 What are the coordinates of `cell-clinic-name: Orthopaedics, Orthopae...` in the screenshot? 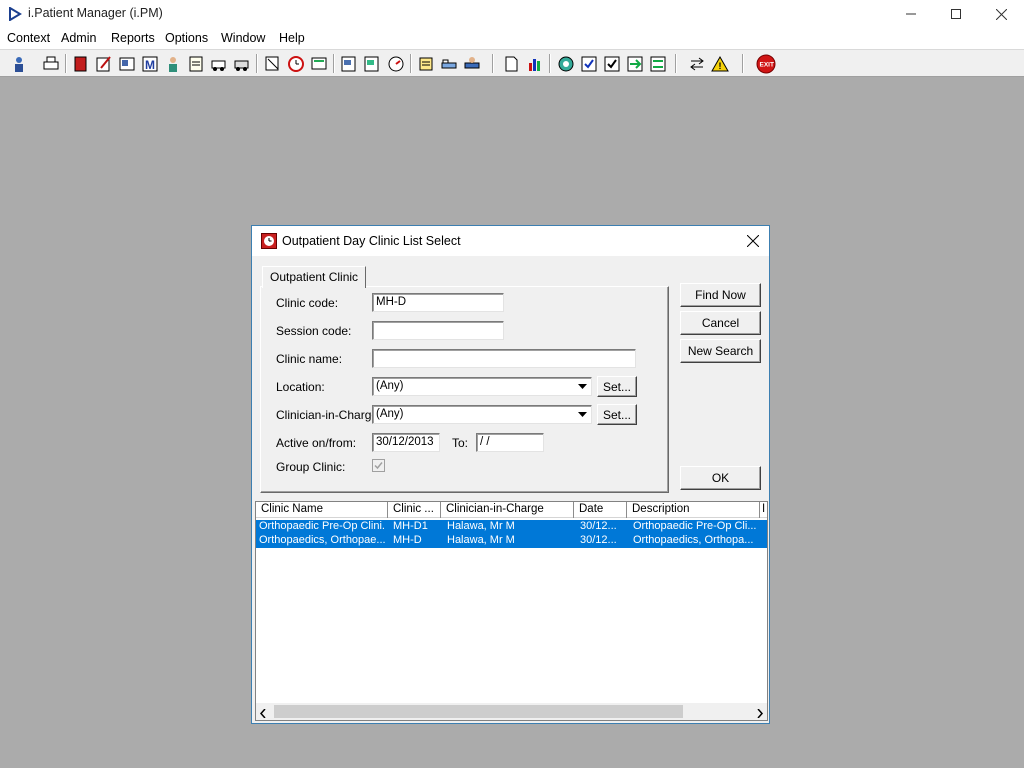 It's located at (322, 540).